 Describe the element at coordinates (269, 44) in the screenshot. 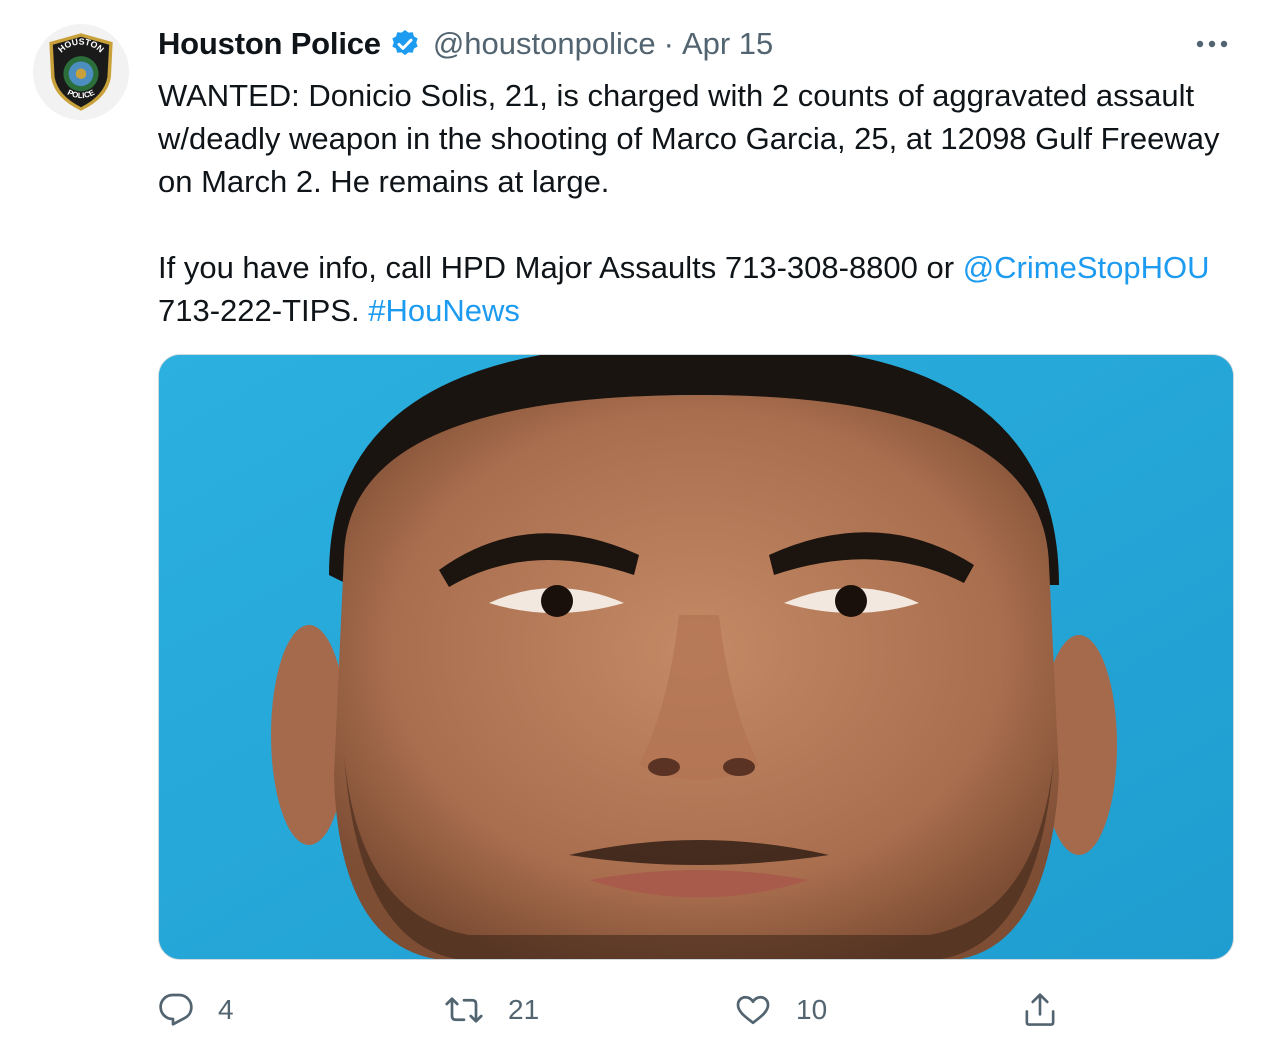

I see `author-display-name: Houston Police` at that location.